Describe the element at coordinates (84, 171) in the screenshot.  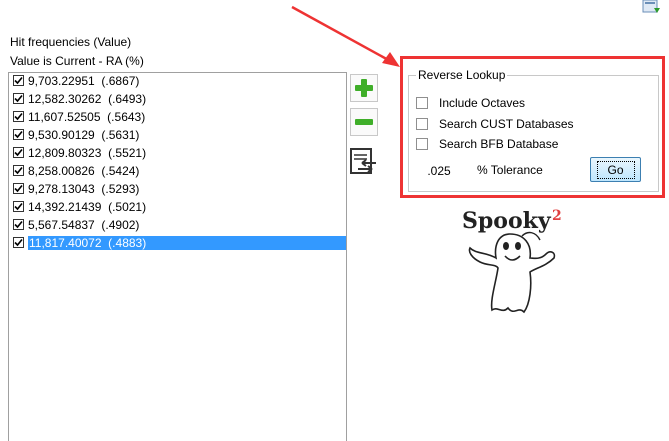
I see `item-text: 8,258.00826 (.5424)` at that location.